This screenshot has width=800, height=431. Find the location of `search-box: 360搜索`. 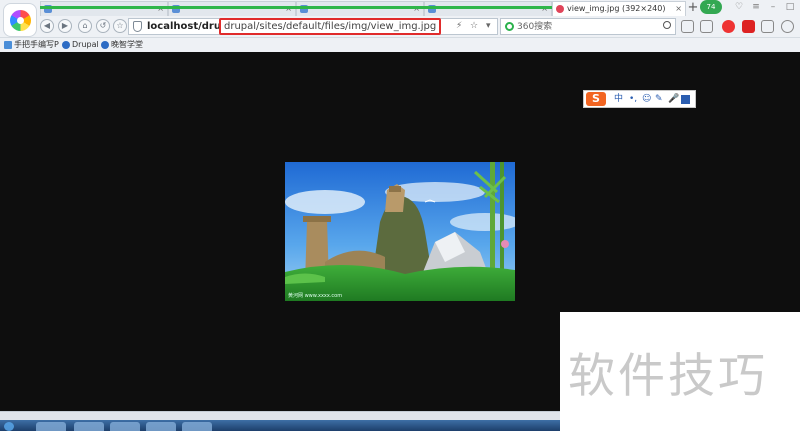

search-box: 360搜索 is located at coordinates (588, 26).